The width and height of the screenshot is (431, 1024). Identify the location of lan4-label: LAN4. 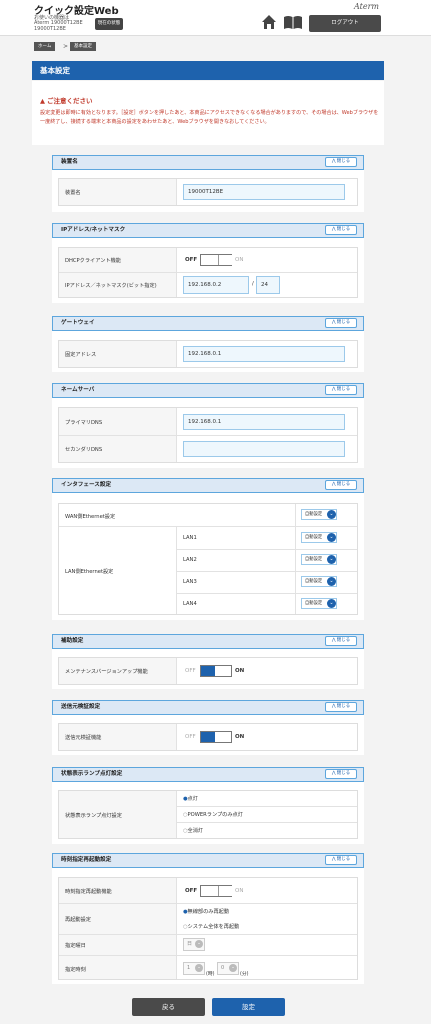
(190, 604).